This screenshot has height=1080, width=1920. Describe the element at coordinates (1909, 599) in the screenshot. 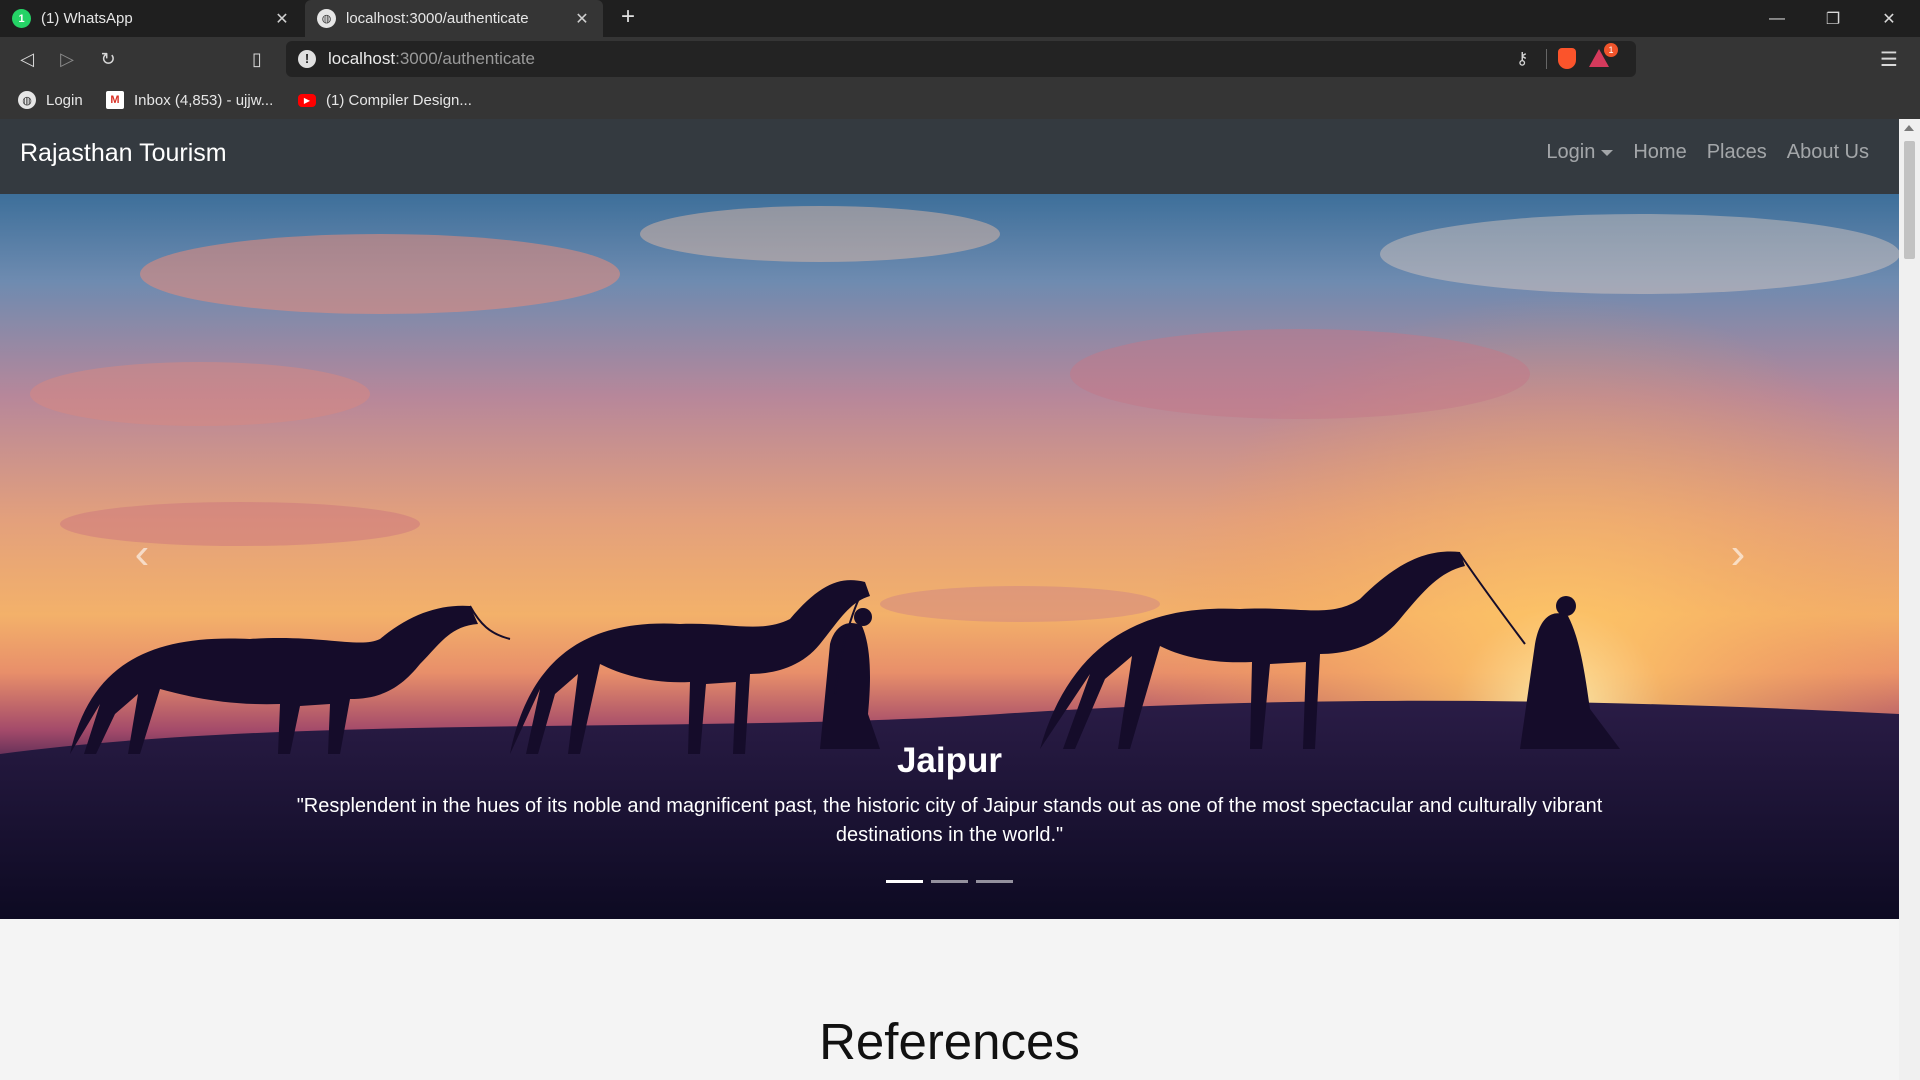

I see `page-scrollbar` at that location.